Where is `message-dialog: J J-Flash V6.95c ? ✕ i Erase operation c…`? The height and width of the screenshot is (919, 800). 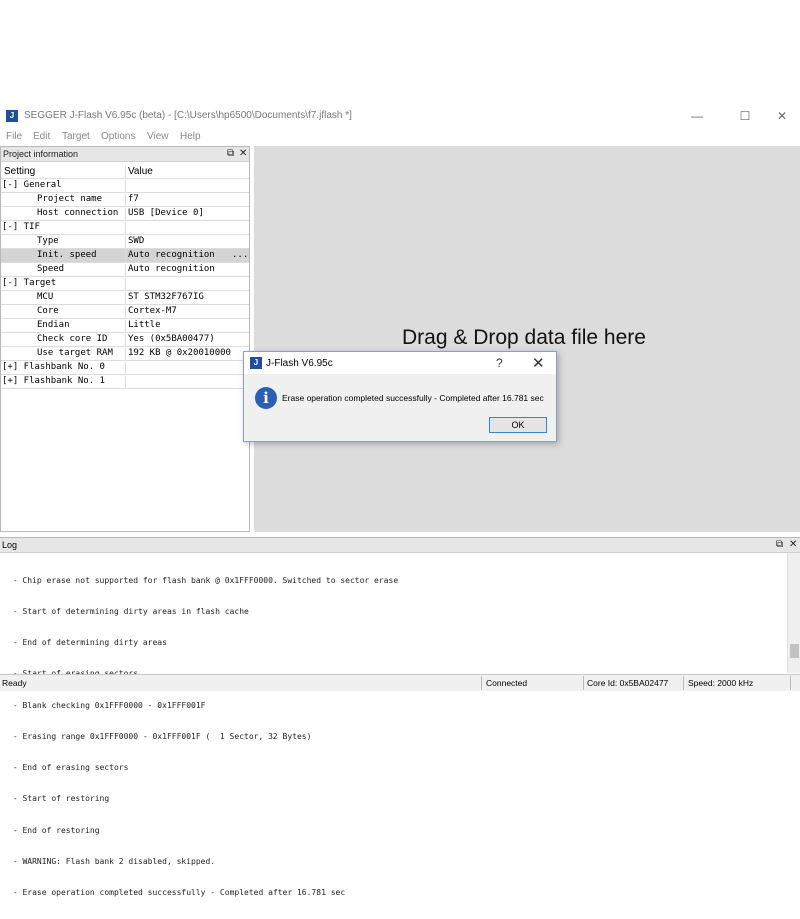 message-dialog: J J-Flash V6.95c ? ✕ i Erase operation c… is located at coordinates (400, 396).